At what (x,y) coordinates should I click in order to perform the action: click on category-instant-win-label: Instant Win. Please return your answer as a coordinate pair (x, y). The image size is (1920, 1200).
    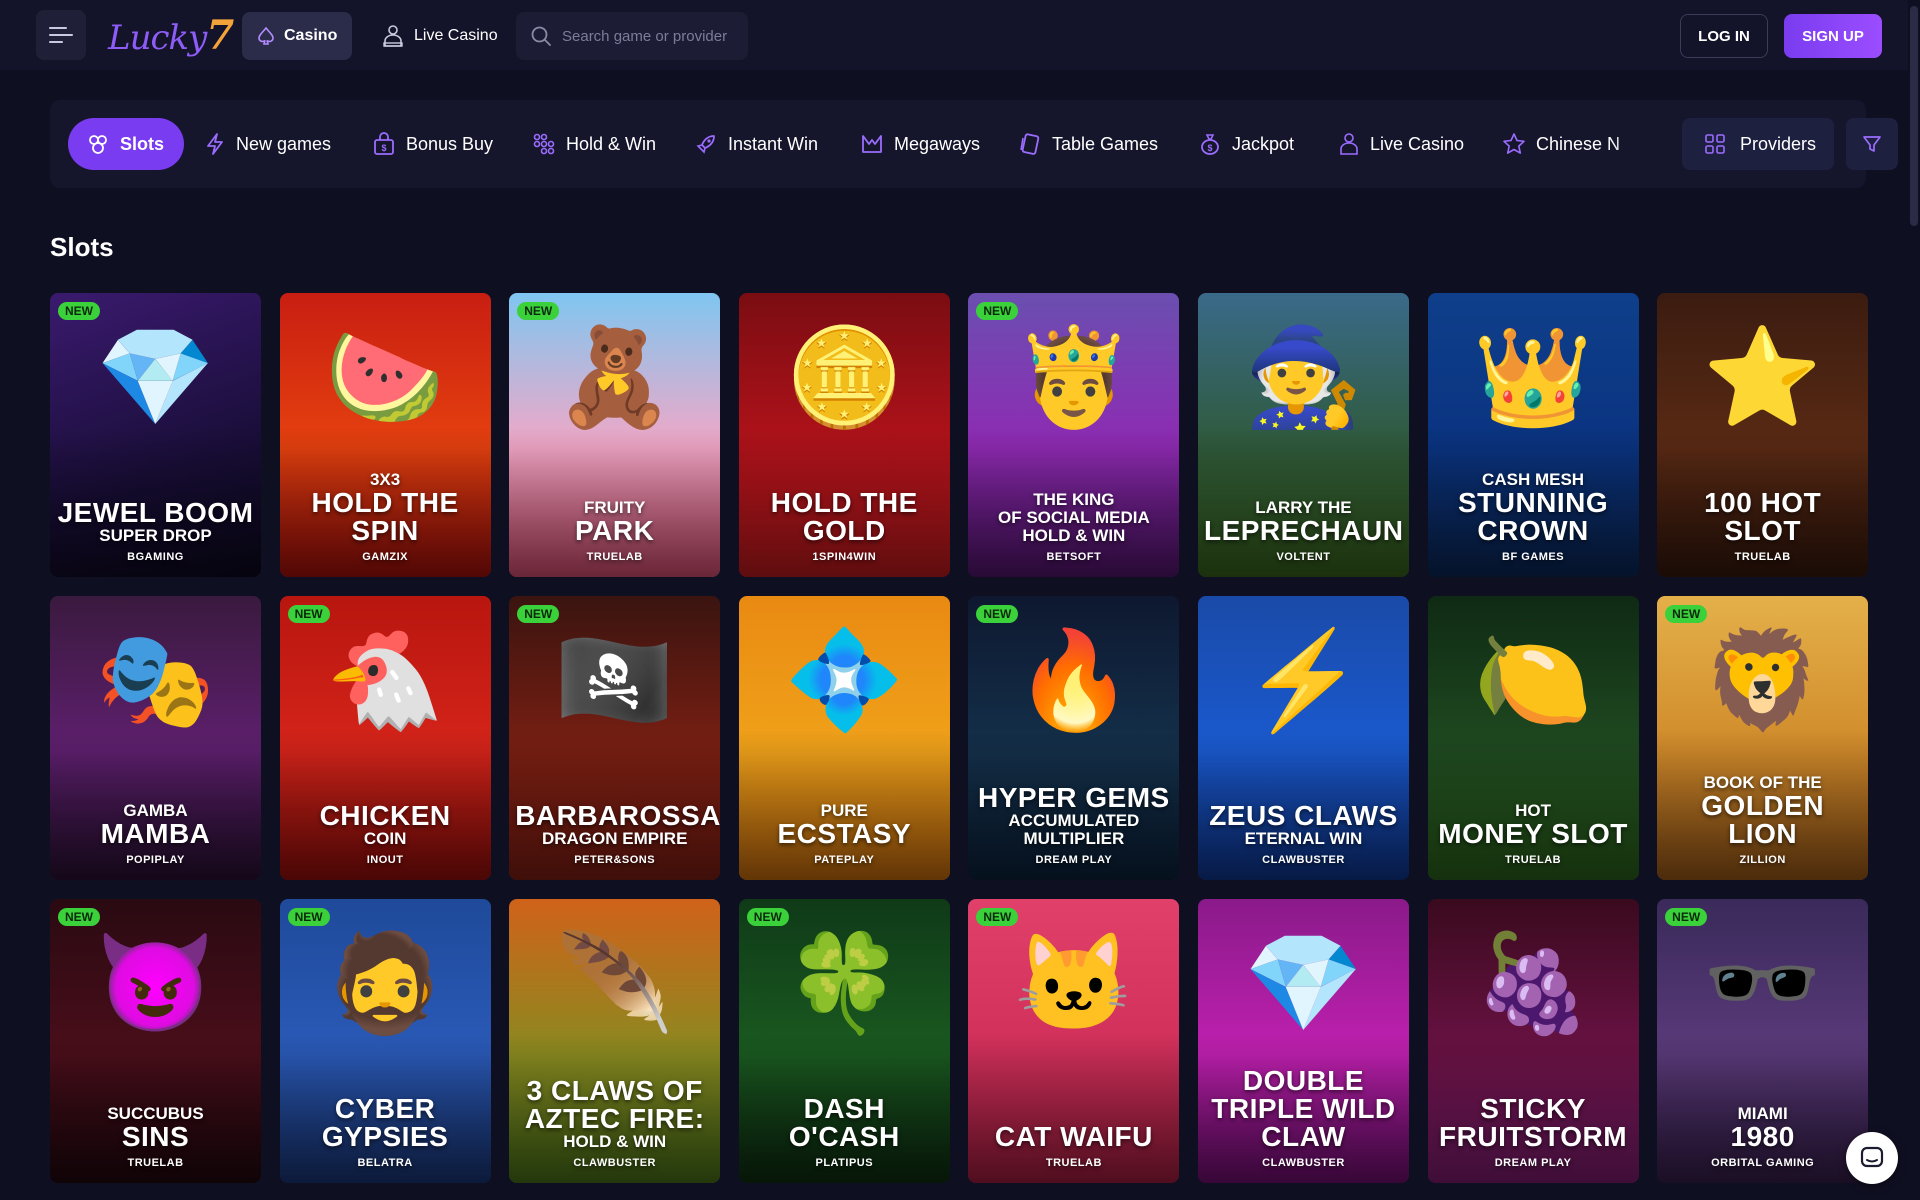
    Looking at the image, I should click on (773, 143).